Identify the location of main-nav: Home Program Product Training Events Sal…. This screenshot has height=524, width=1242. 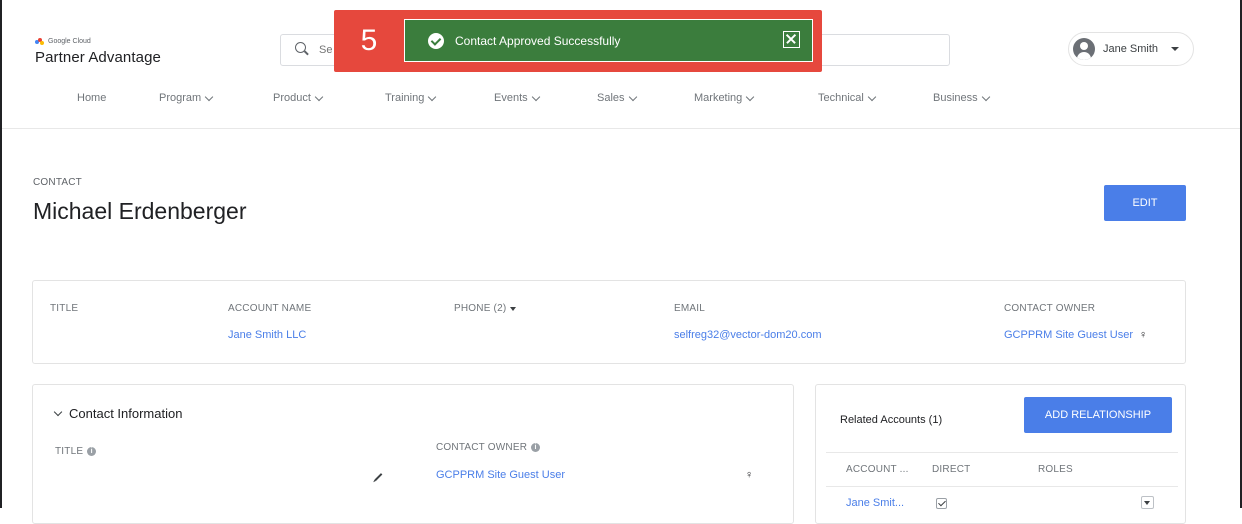
(621, 102).